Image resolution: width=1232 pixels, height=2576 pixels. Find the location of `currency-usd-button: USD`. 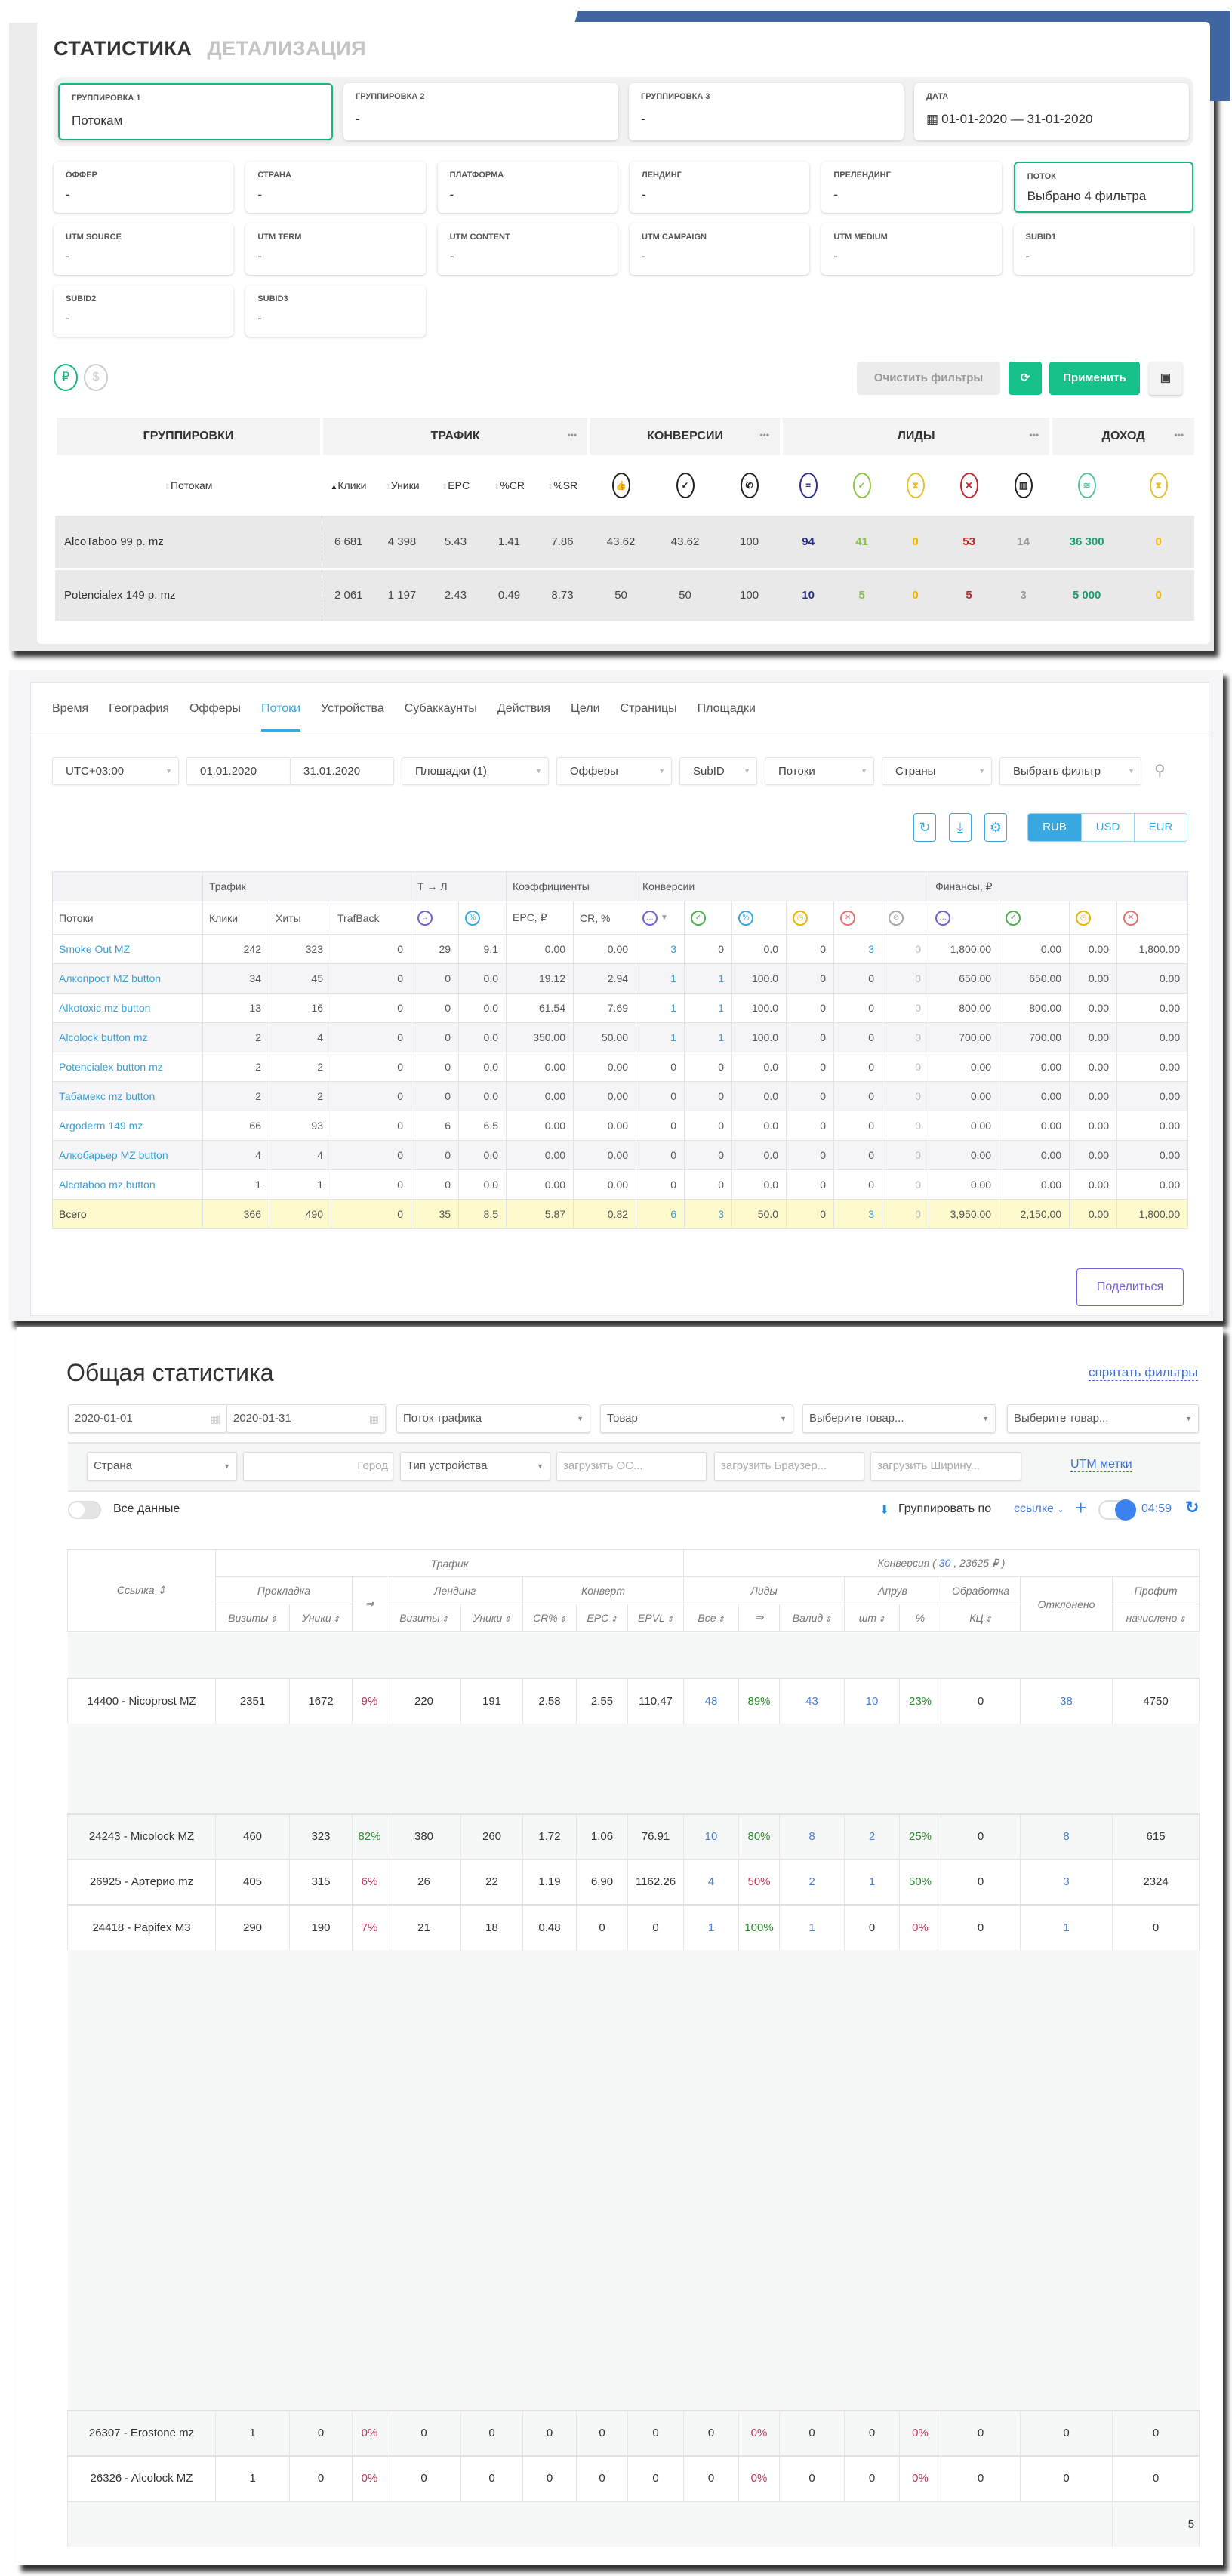

currency-usd-button: USD is located at coordinates (1107, 827).